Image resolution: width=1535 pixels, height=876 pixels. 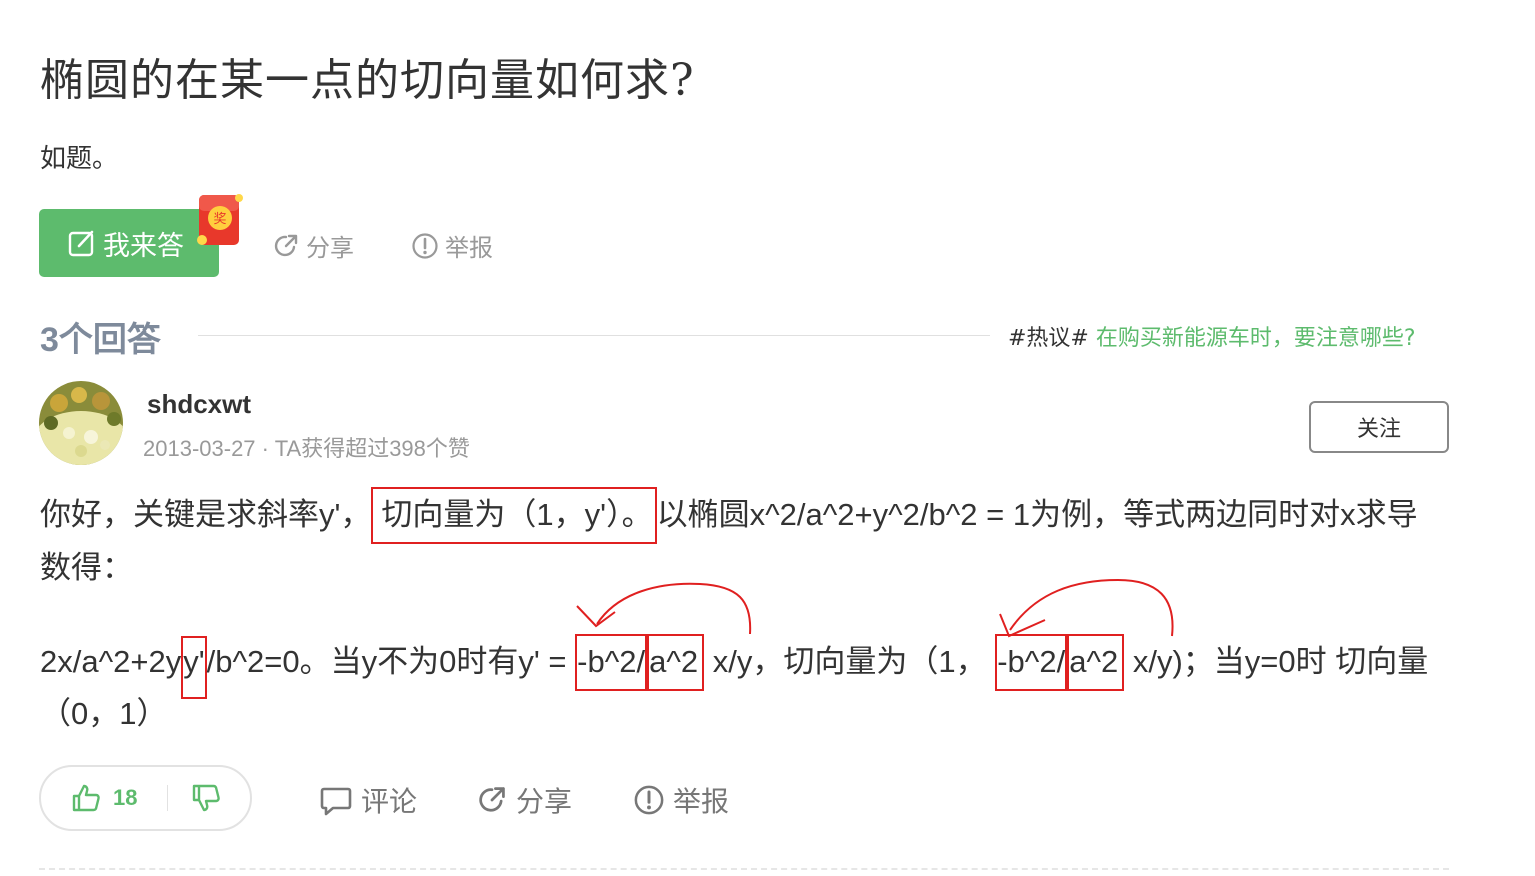 What do you see at coordinates (336, 801) in the screenshot?
I see `comment-icon` at bounding box center [336, 801].